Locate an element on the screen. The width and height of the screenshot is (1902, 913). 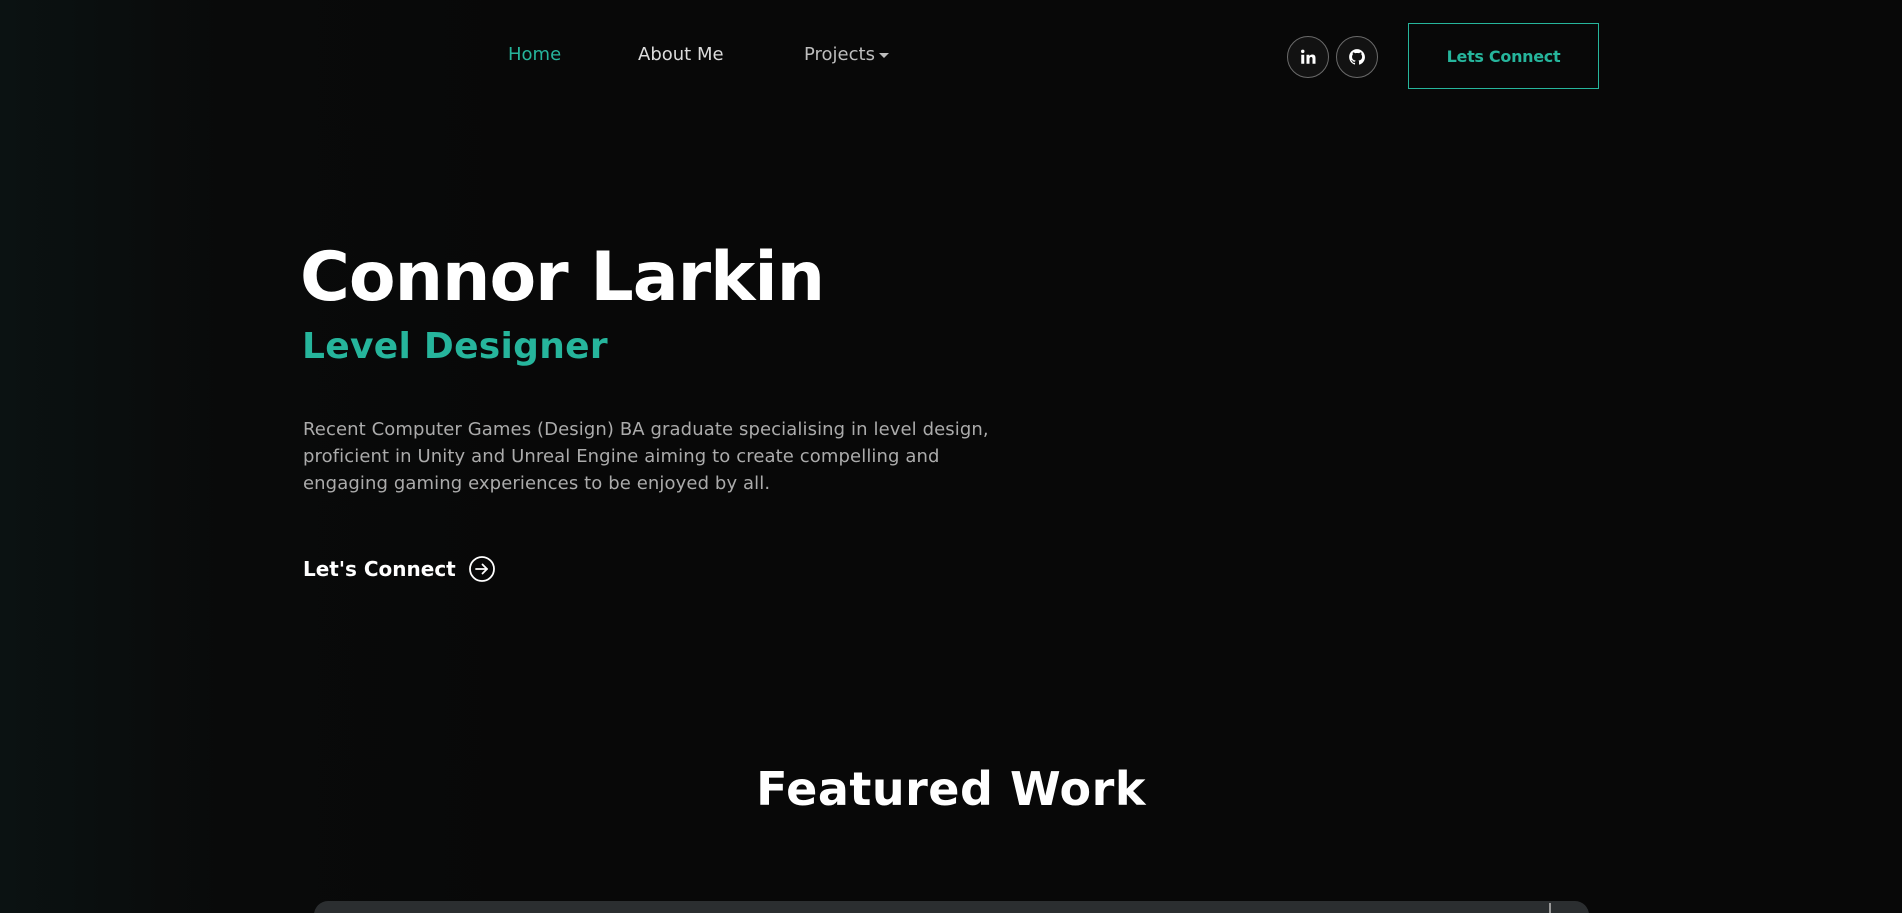
nav-link-about-me: About Me is located at coordinates (721, 54).